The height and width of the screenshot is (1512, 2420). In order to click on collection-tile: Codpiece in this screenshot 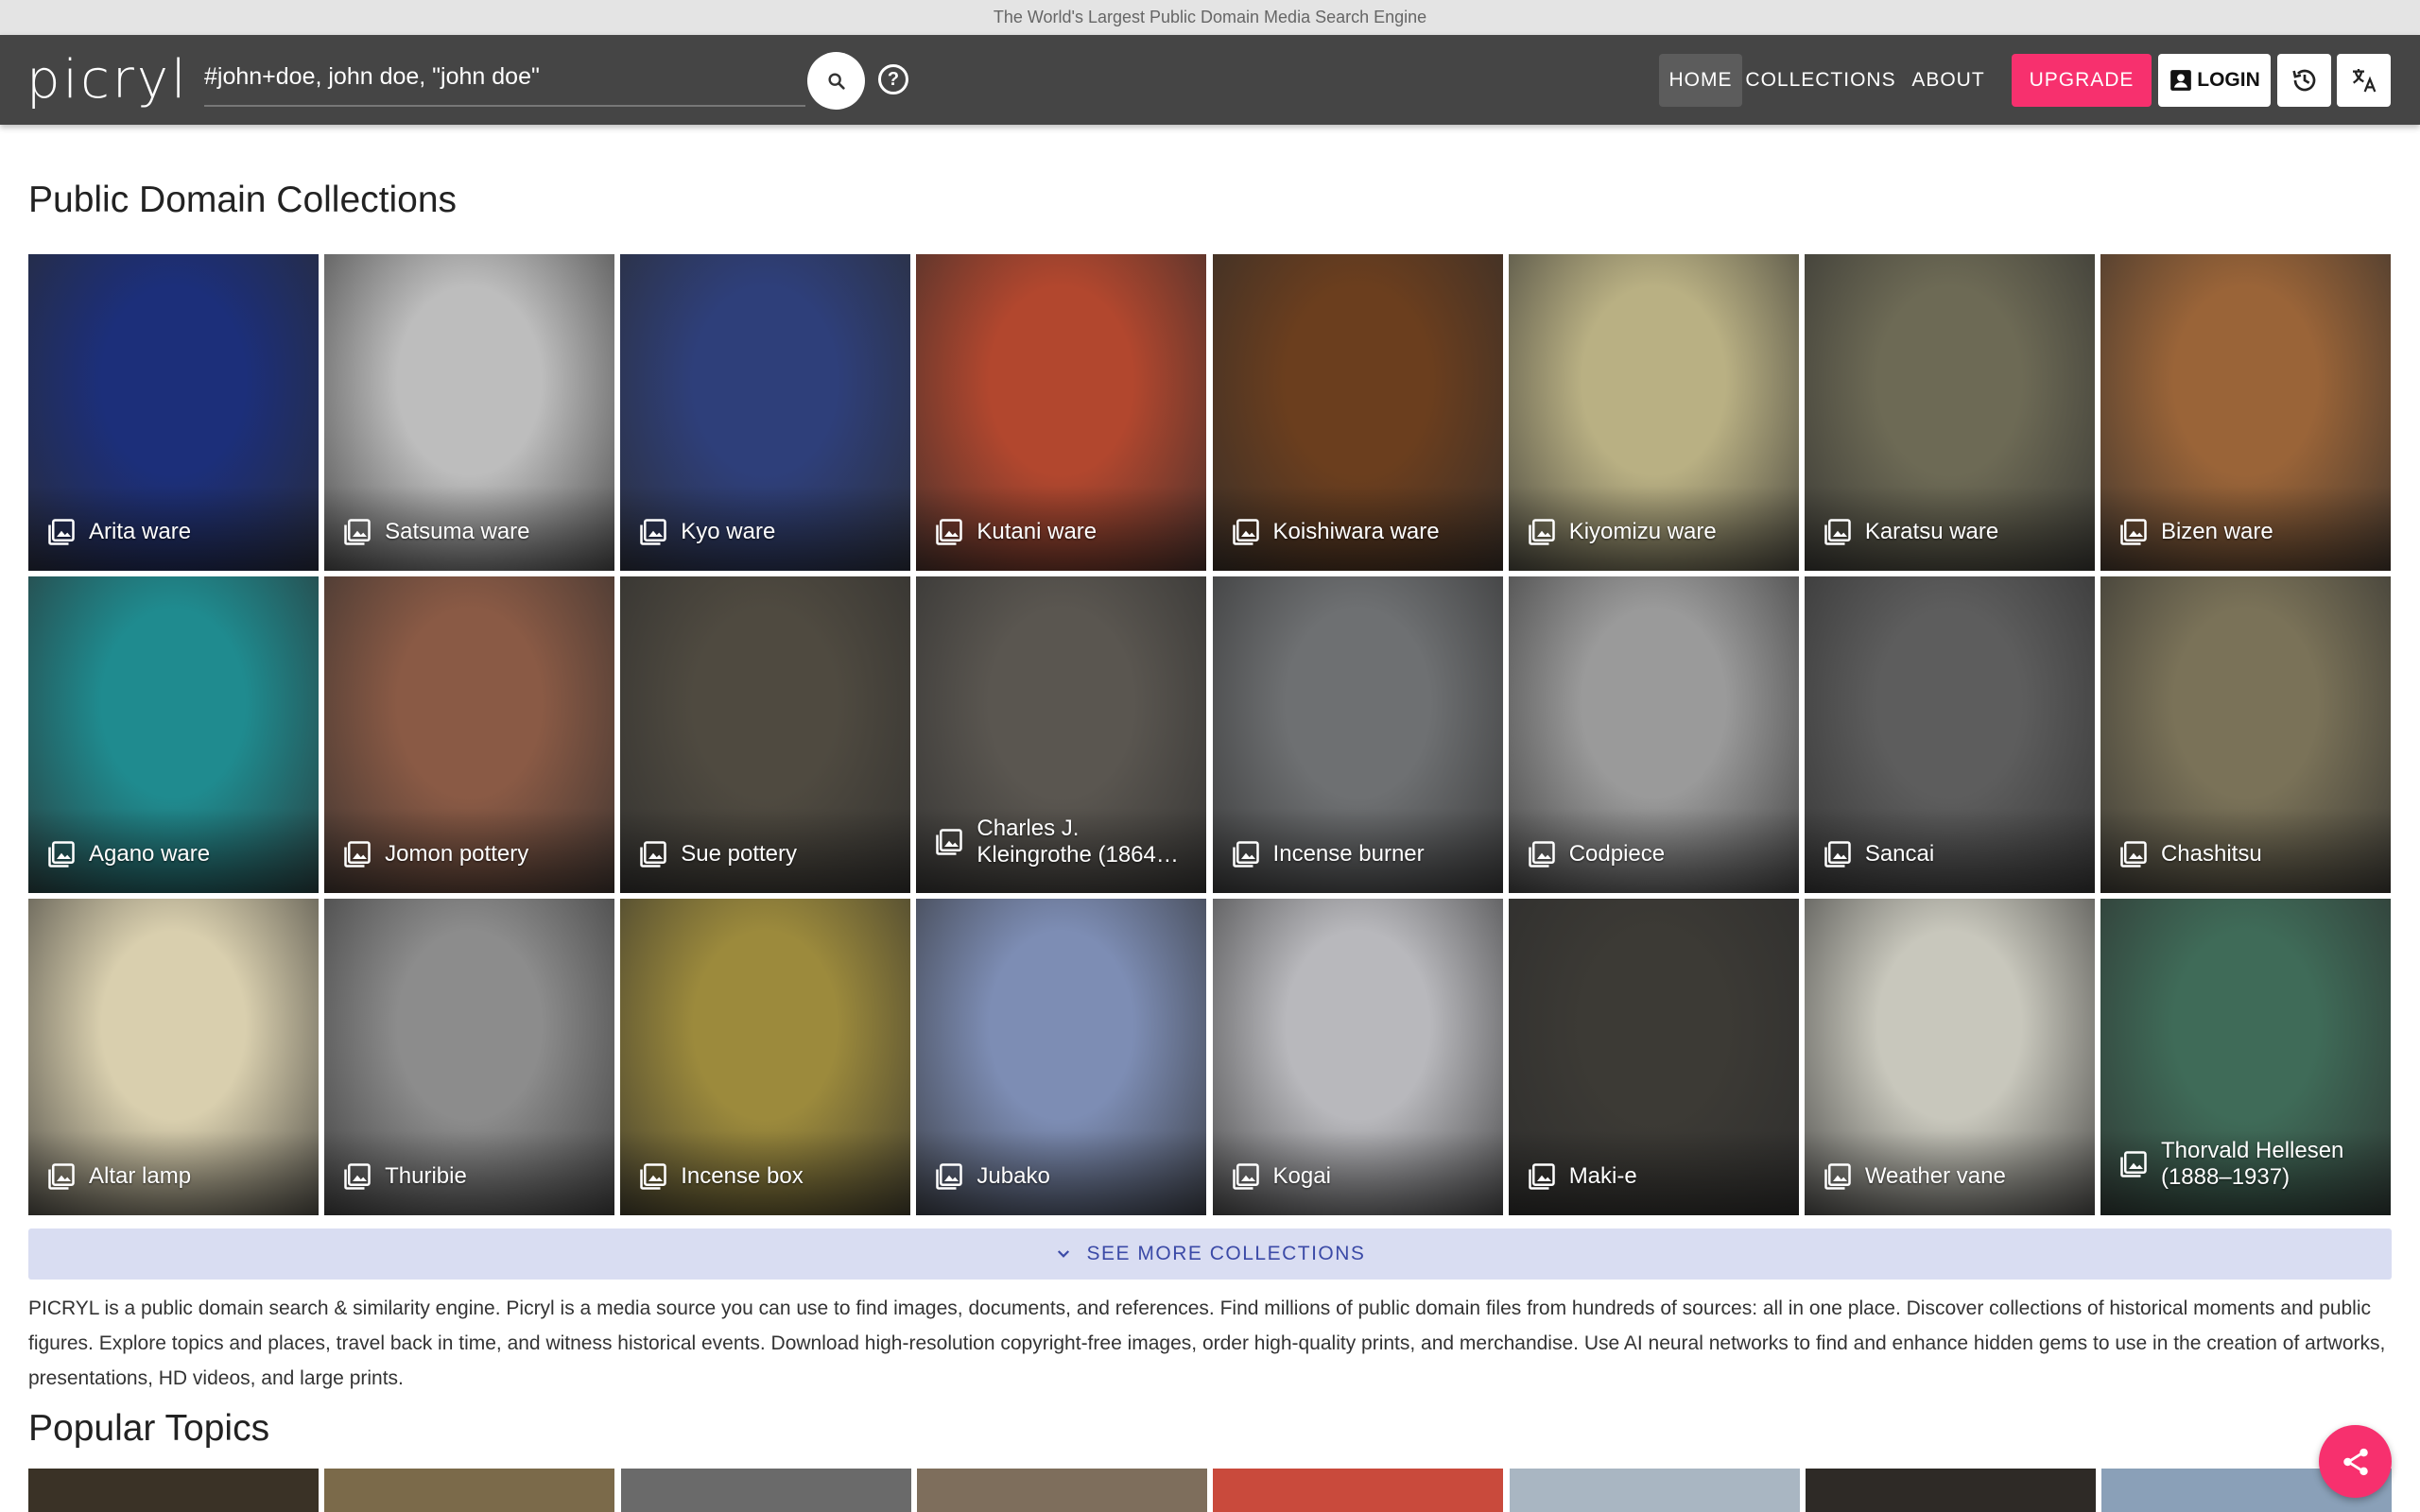, I will do `click(1653, 734)`.